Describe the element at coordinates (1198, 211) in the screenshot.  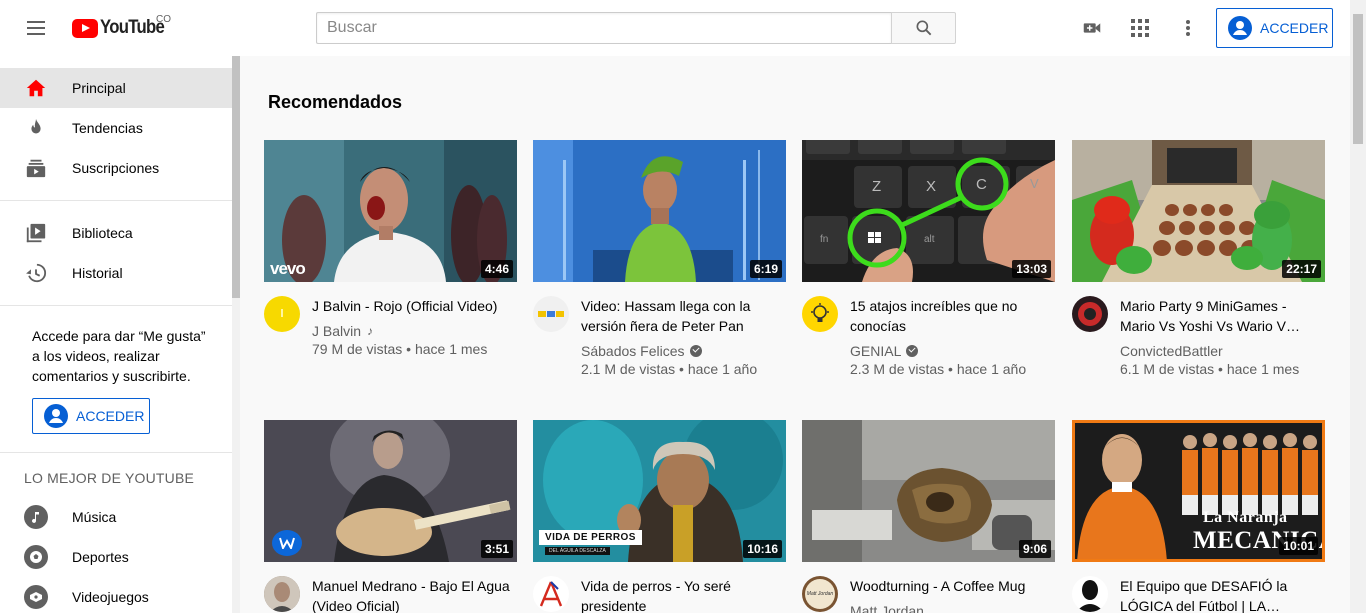
I see `video-thumbnail: 22:17` at that location.